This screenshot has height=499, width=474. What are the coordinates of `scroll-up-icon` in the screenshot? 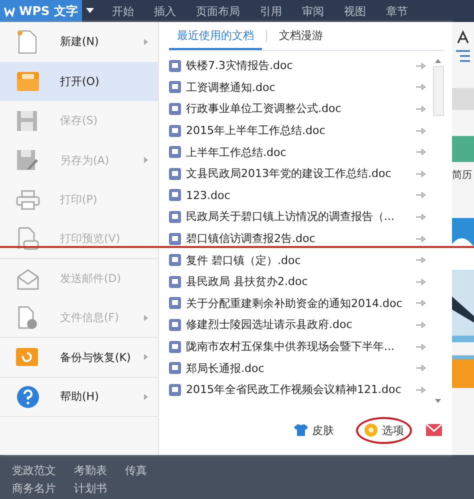 It's located at (438, 61).